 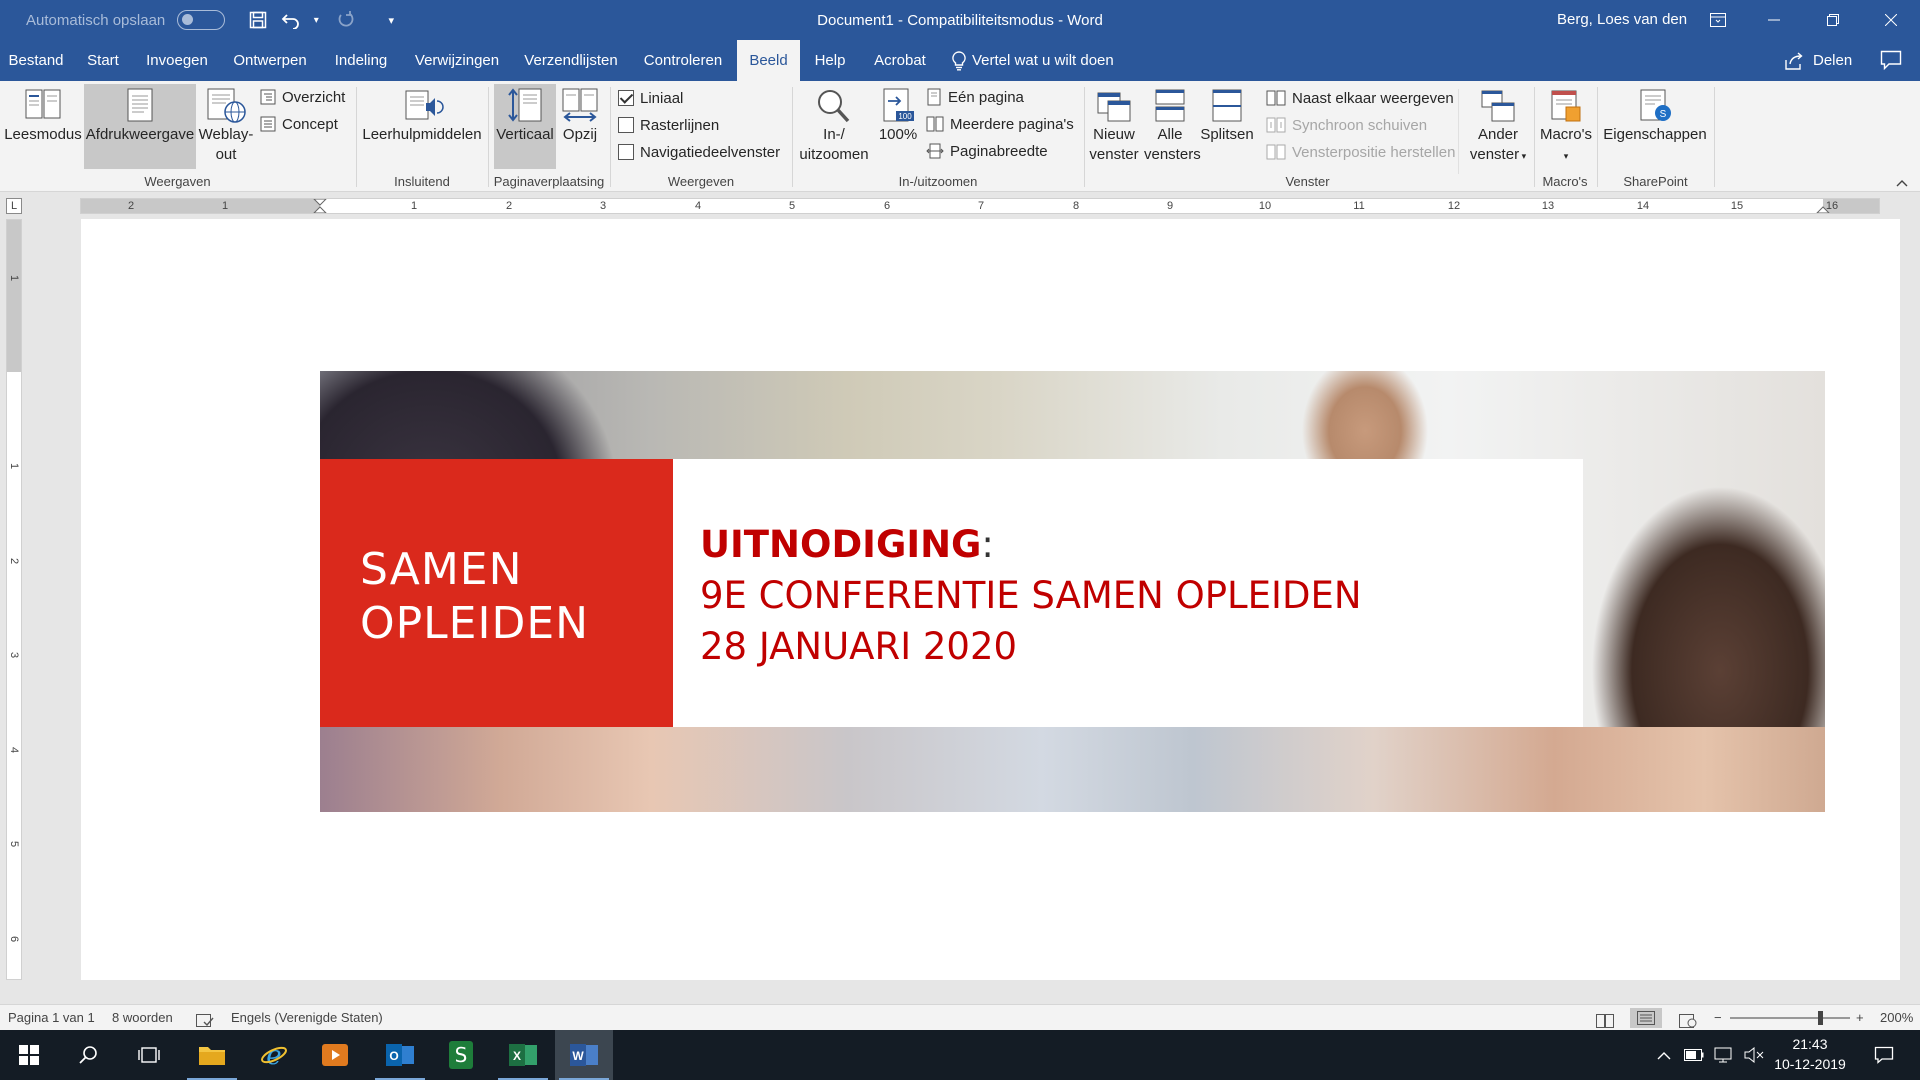 I want to click on network-icon, so click(x=1724, y=1055).